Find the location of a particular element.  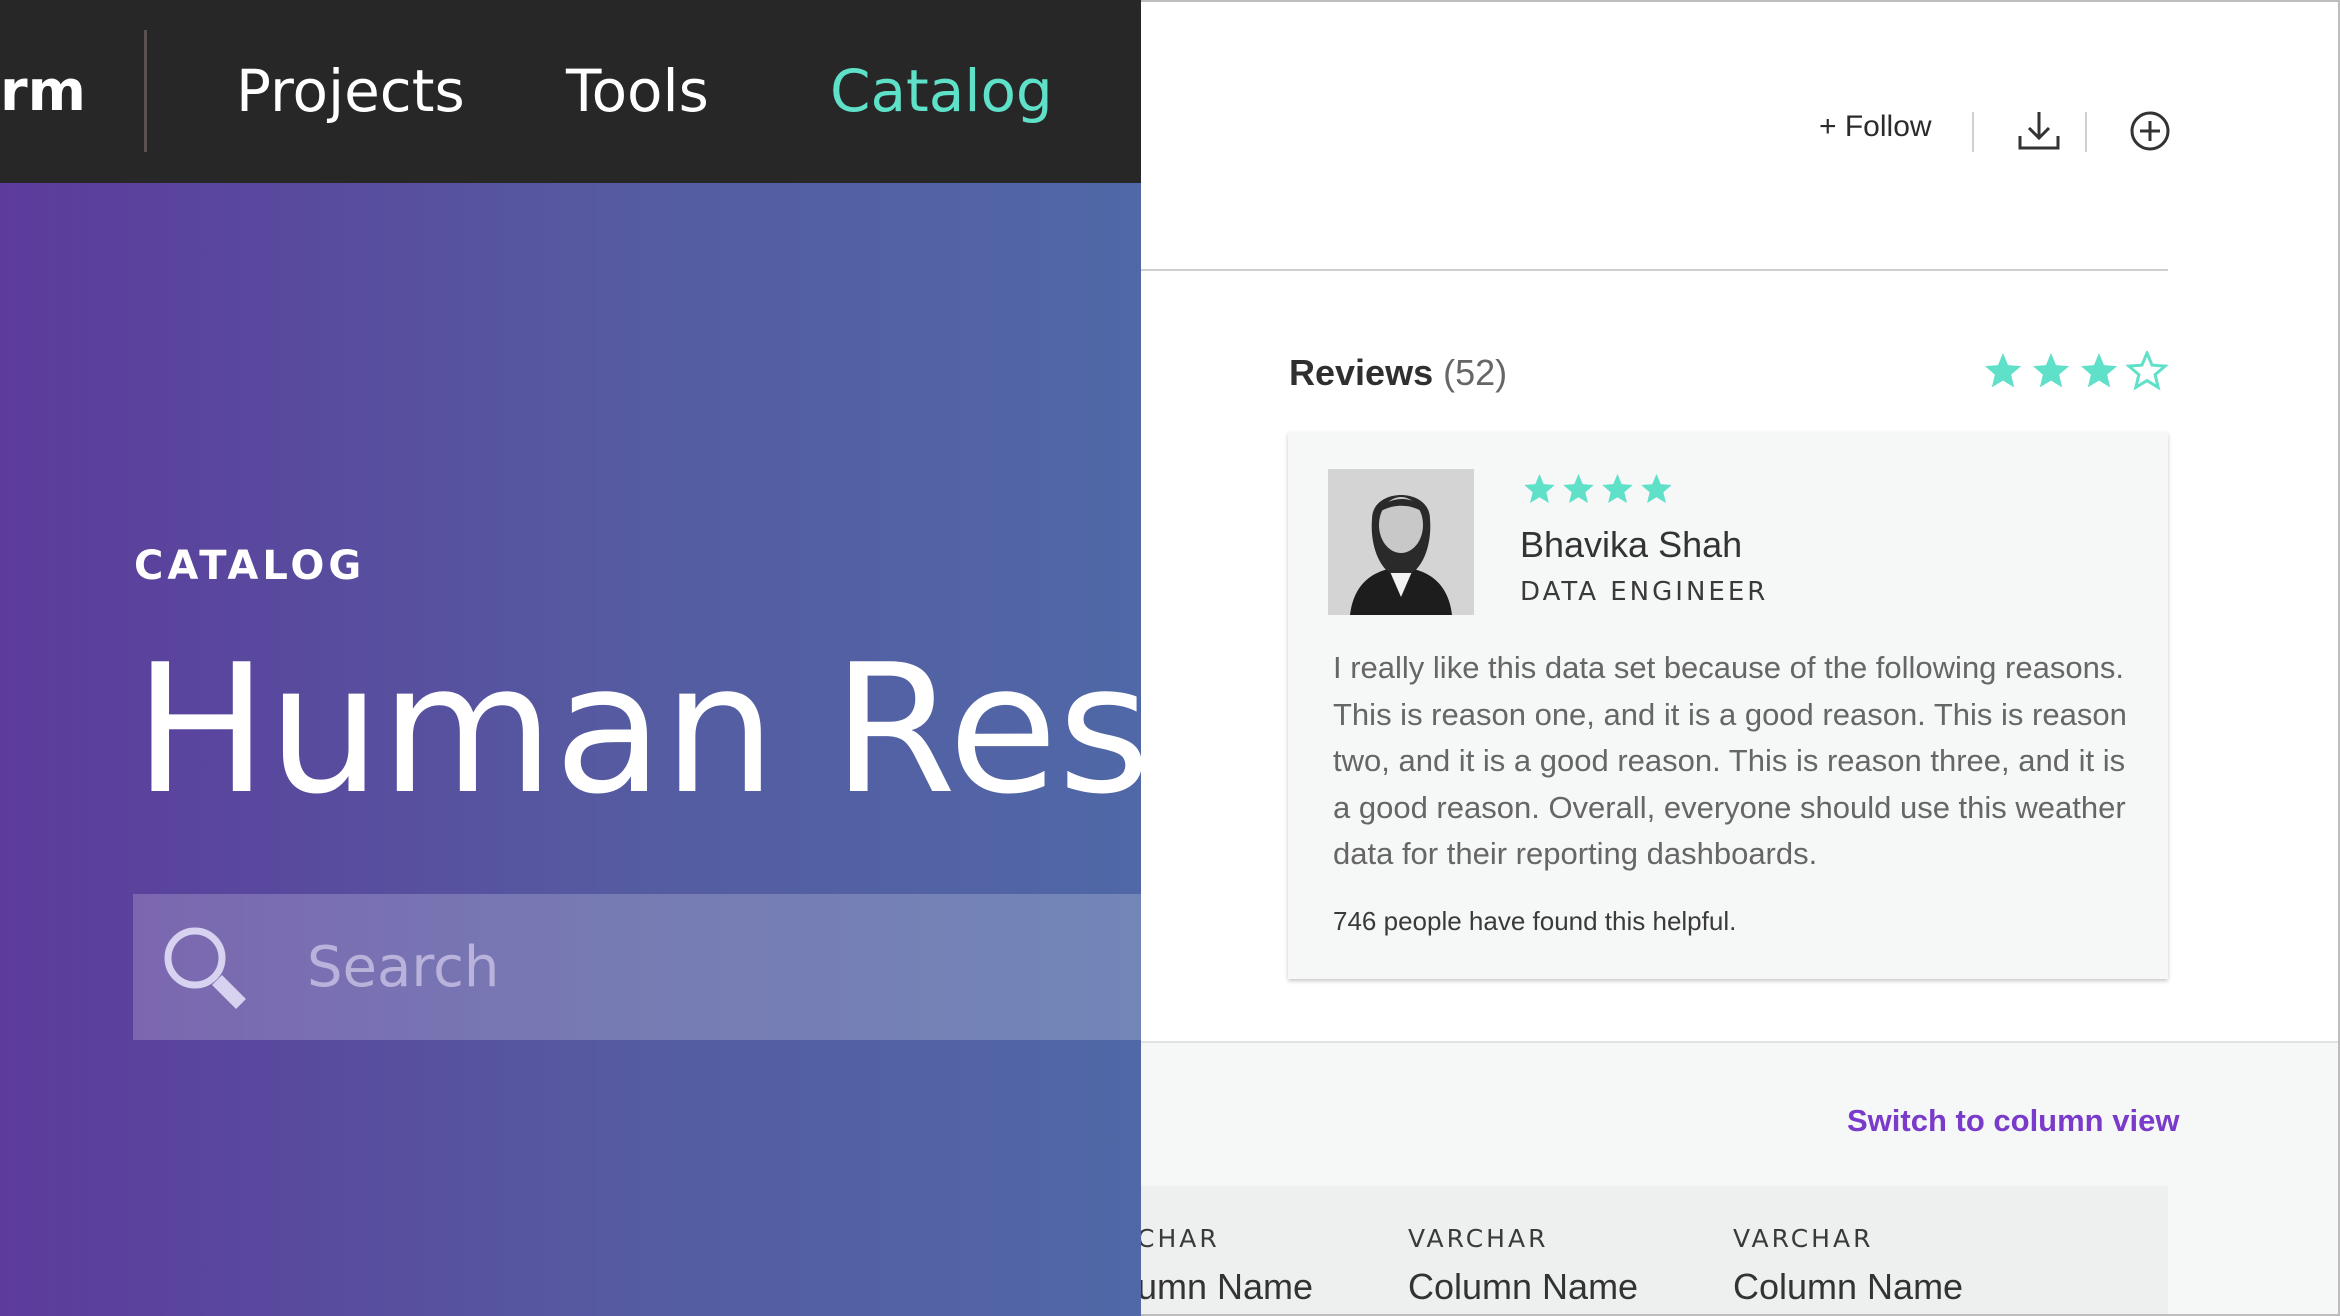

download-icon is located at coordinates (2039, 131).